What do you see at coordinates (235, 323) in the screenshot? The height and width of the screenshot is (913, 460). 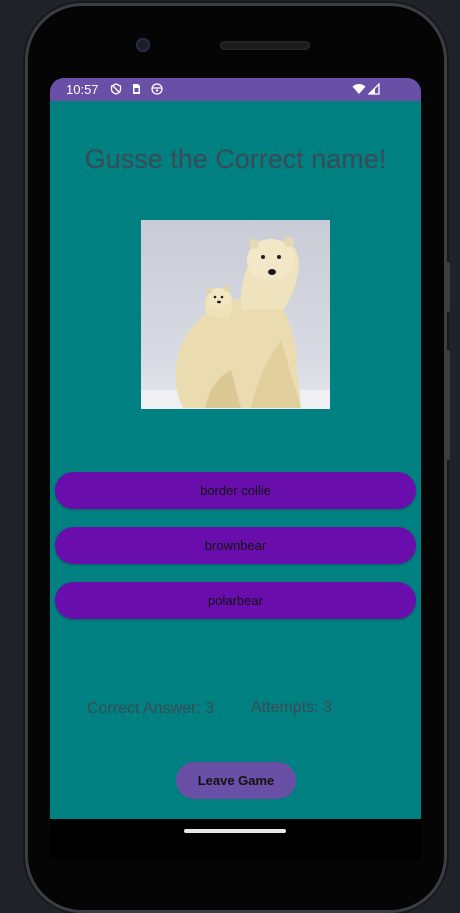 I see `polar-bear-illustration` at bounding box center [235, 323].